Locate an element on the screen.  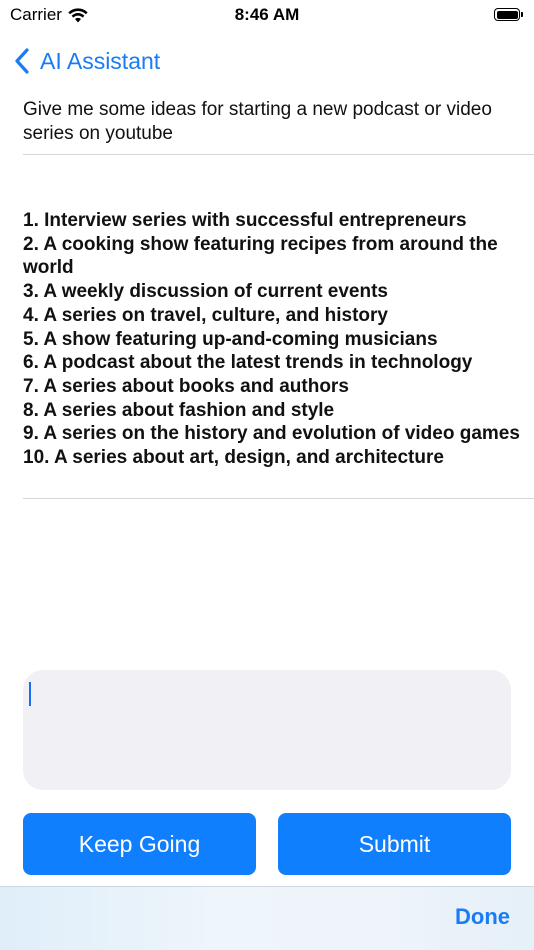
back-button: AI Assistant is located at coordinates (86, 61).